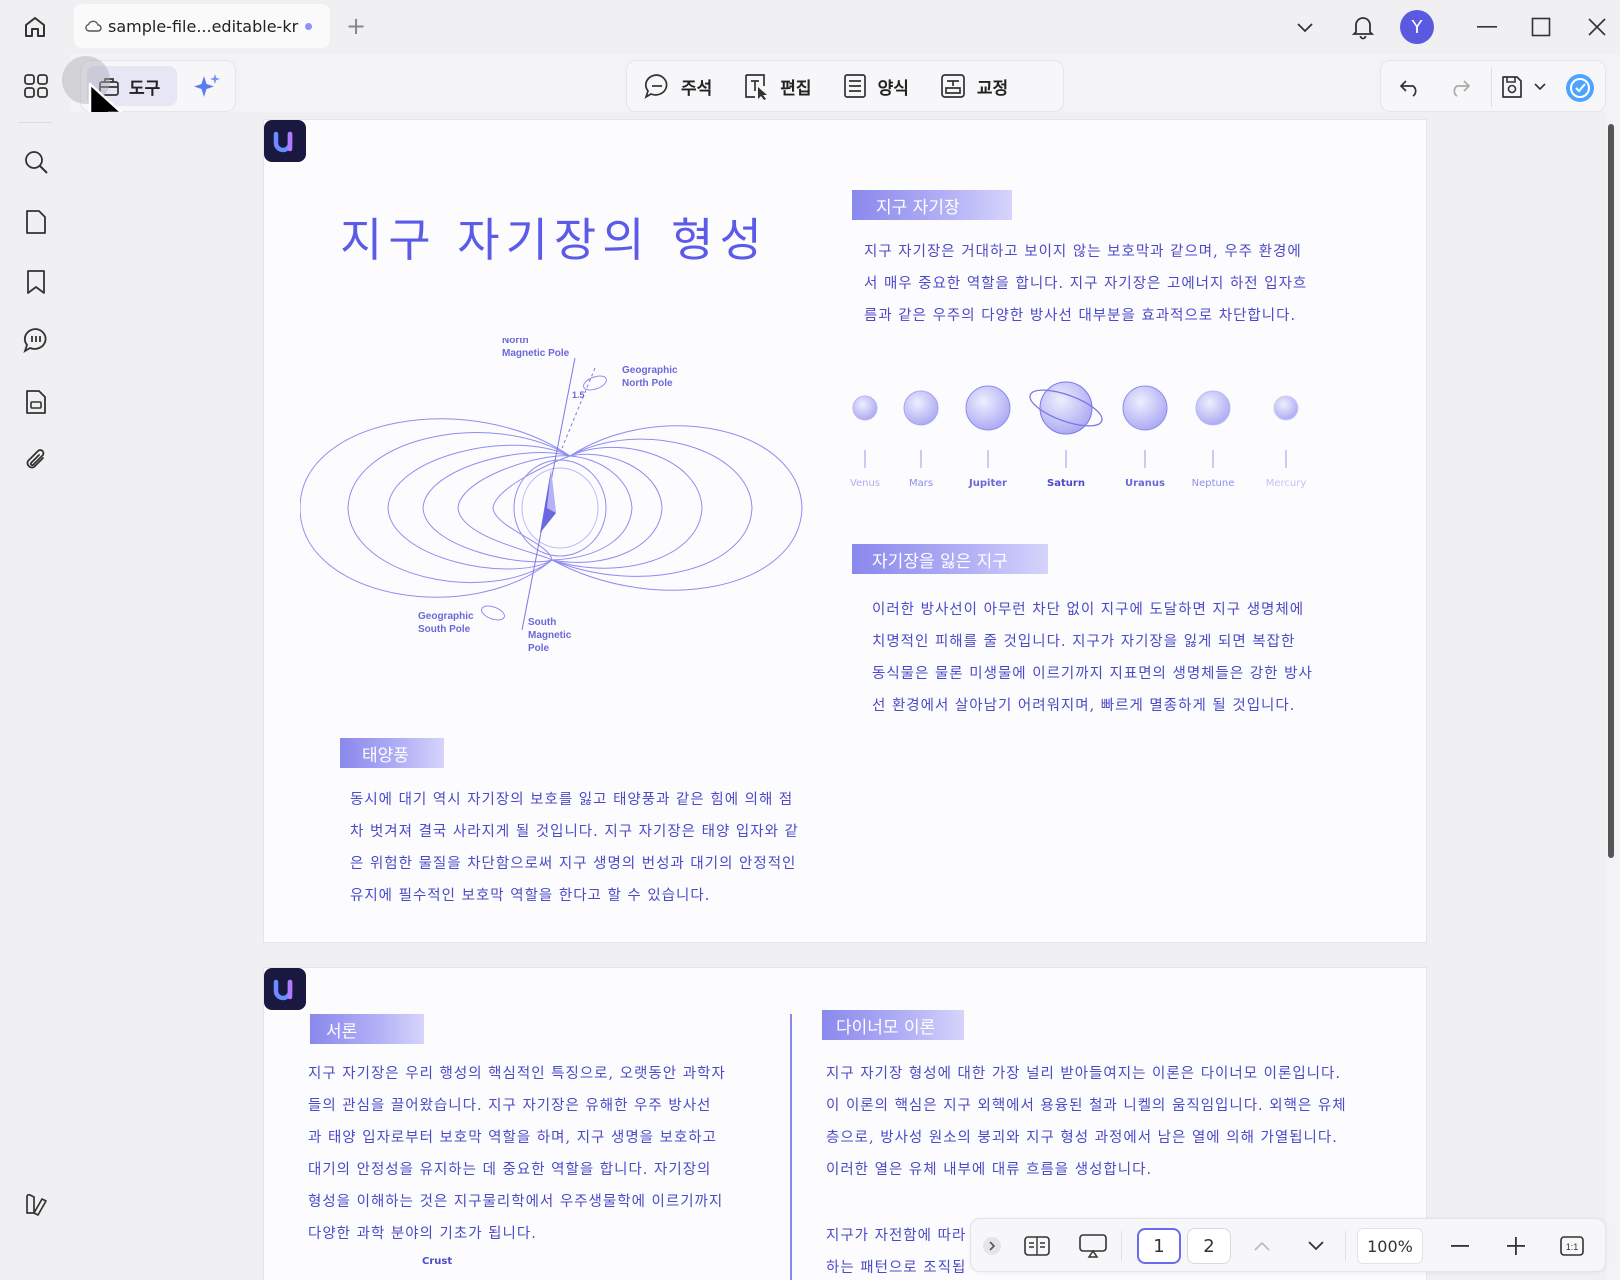  I want to click on north-magnetic-label: North, so click(515, 342).